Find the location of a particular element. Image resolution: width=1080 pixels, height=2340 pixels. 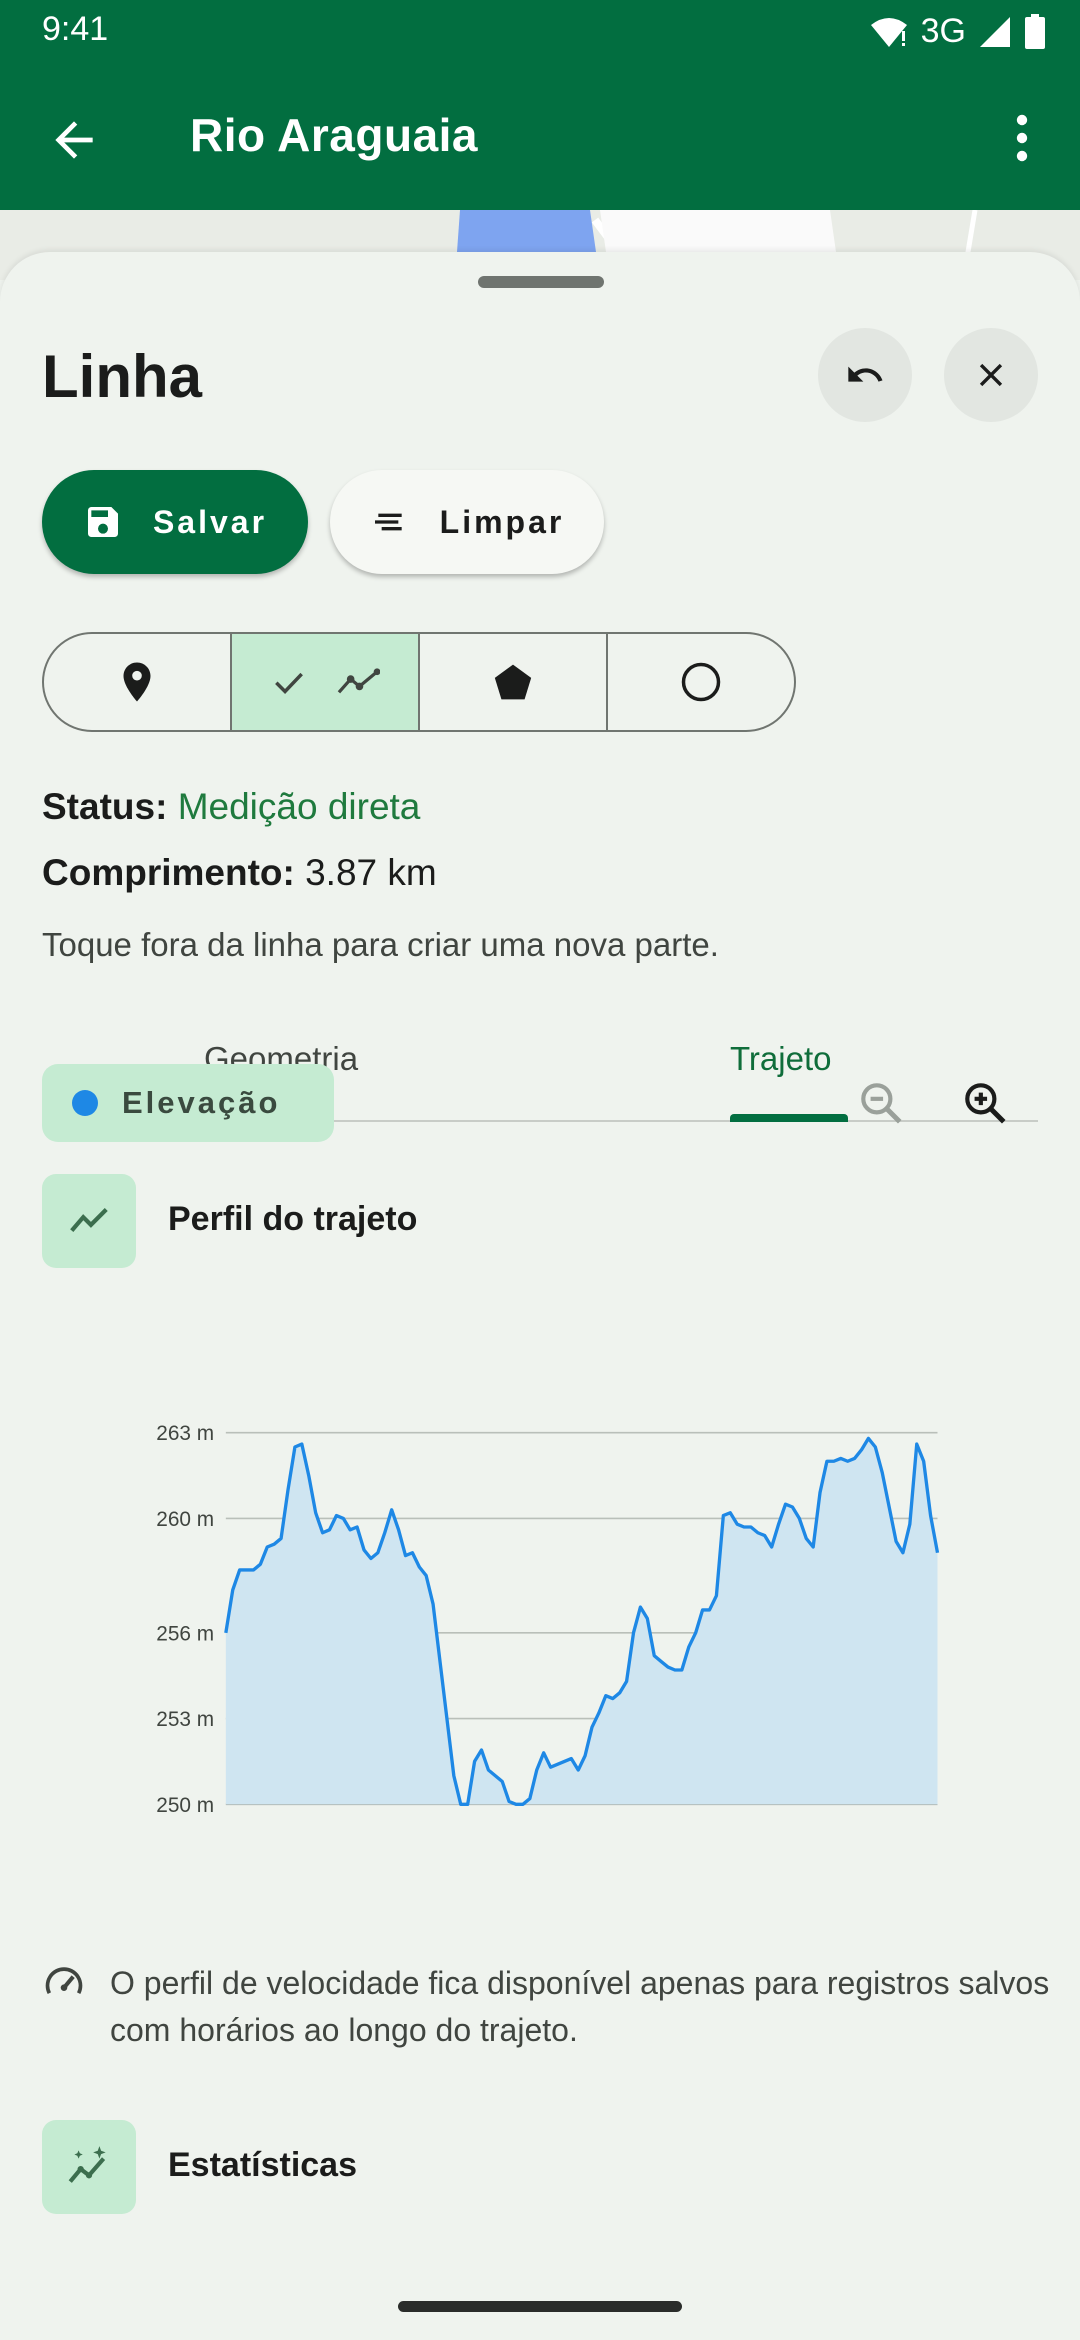

clear-button: Limpar is located at coordinates (467, 522).